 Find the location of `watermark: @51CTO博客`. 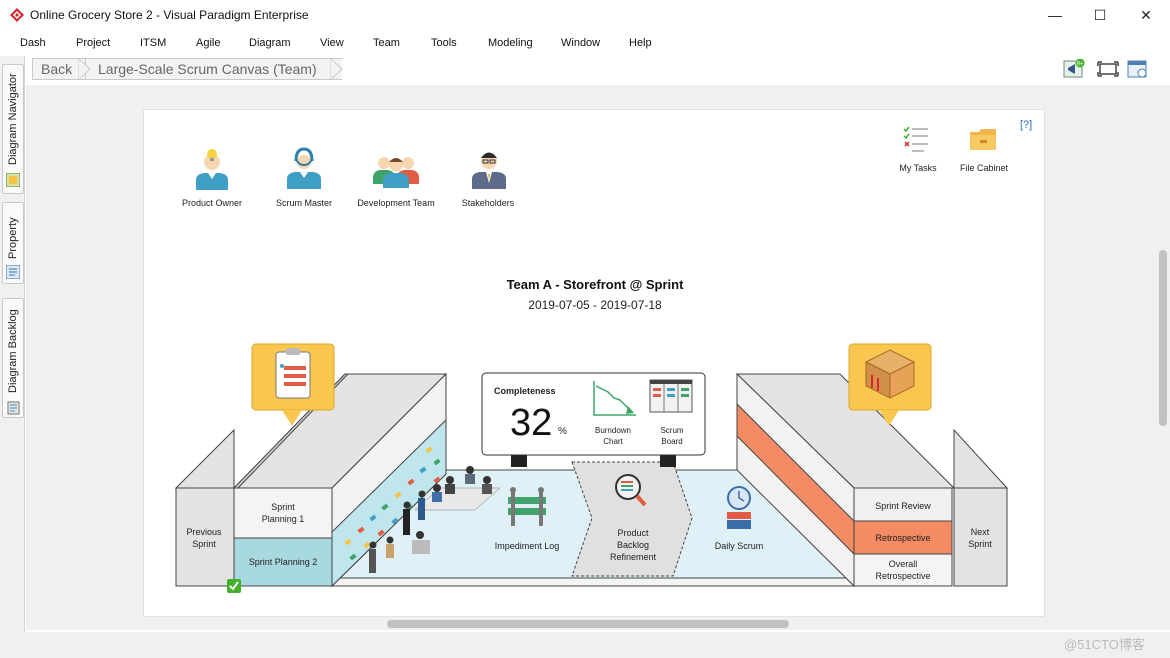

watermark: @51CTO博客 is located at coordinates (1104, 644).